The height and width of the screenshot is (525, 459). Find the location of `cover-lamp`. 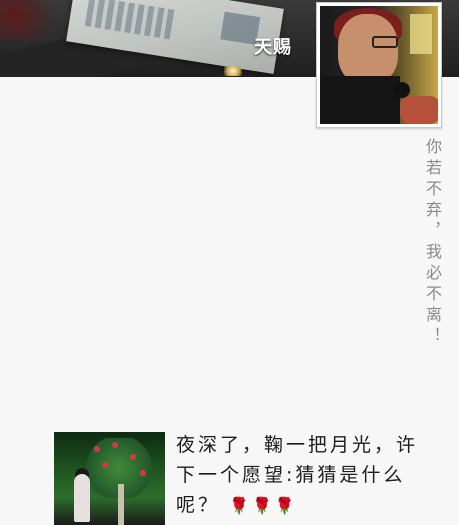

cover-lamp is located at coordinates (233, 71).